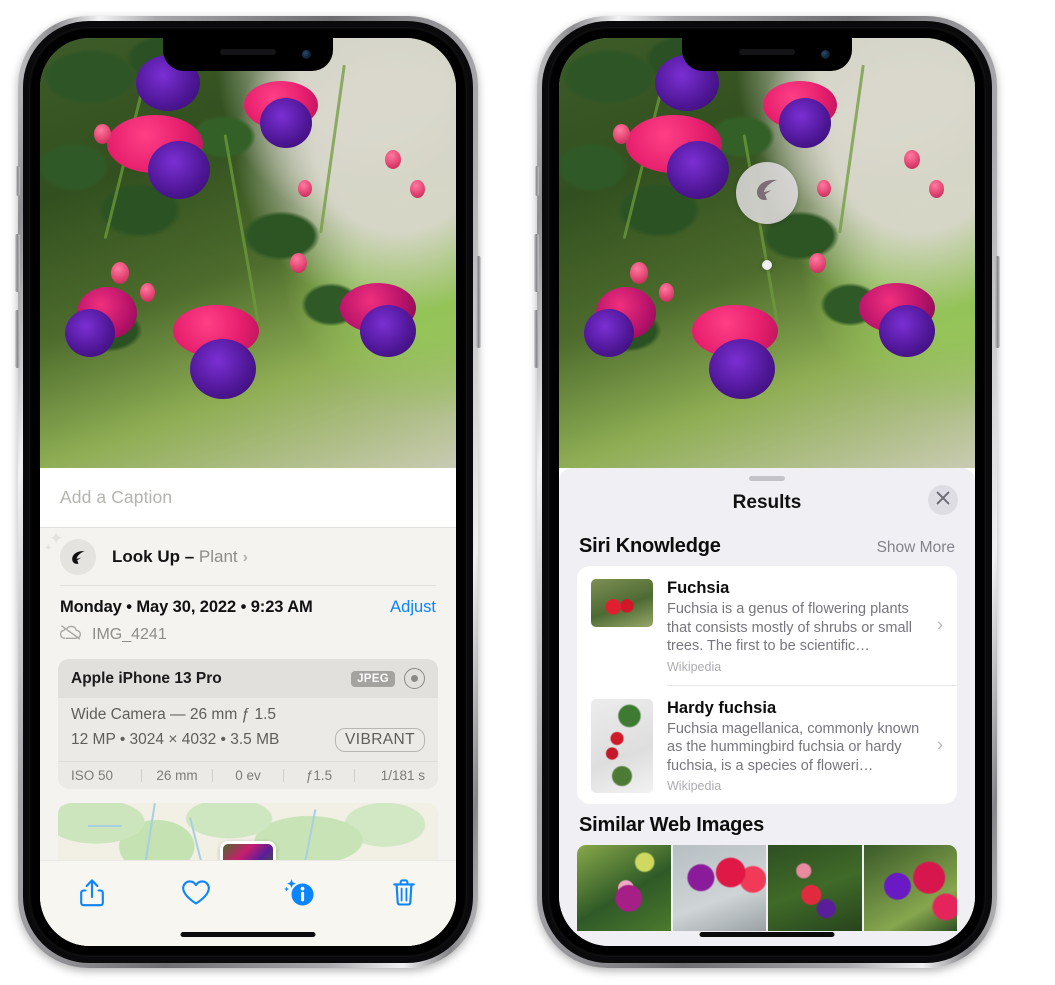 The image size is (1055, 985). I want to click on info-button, so click(300, 895).